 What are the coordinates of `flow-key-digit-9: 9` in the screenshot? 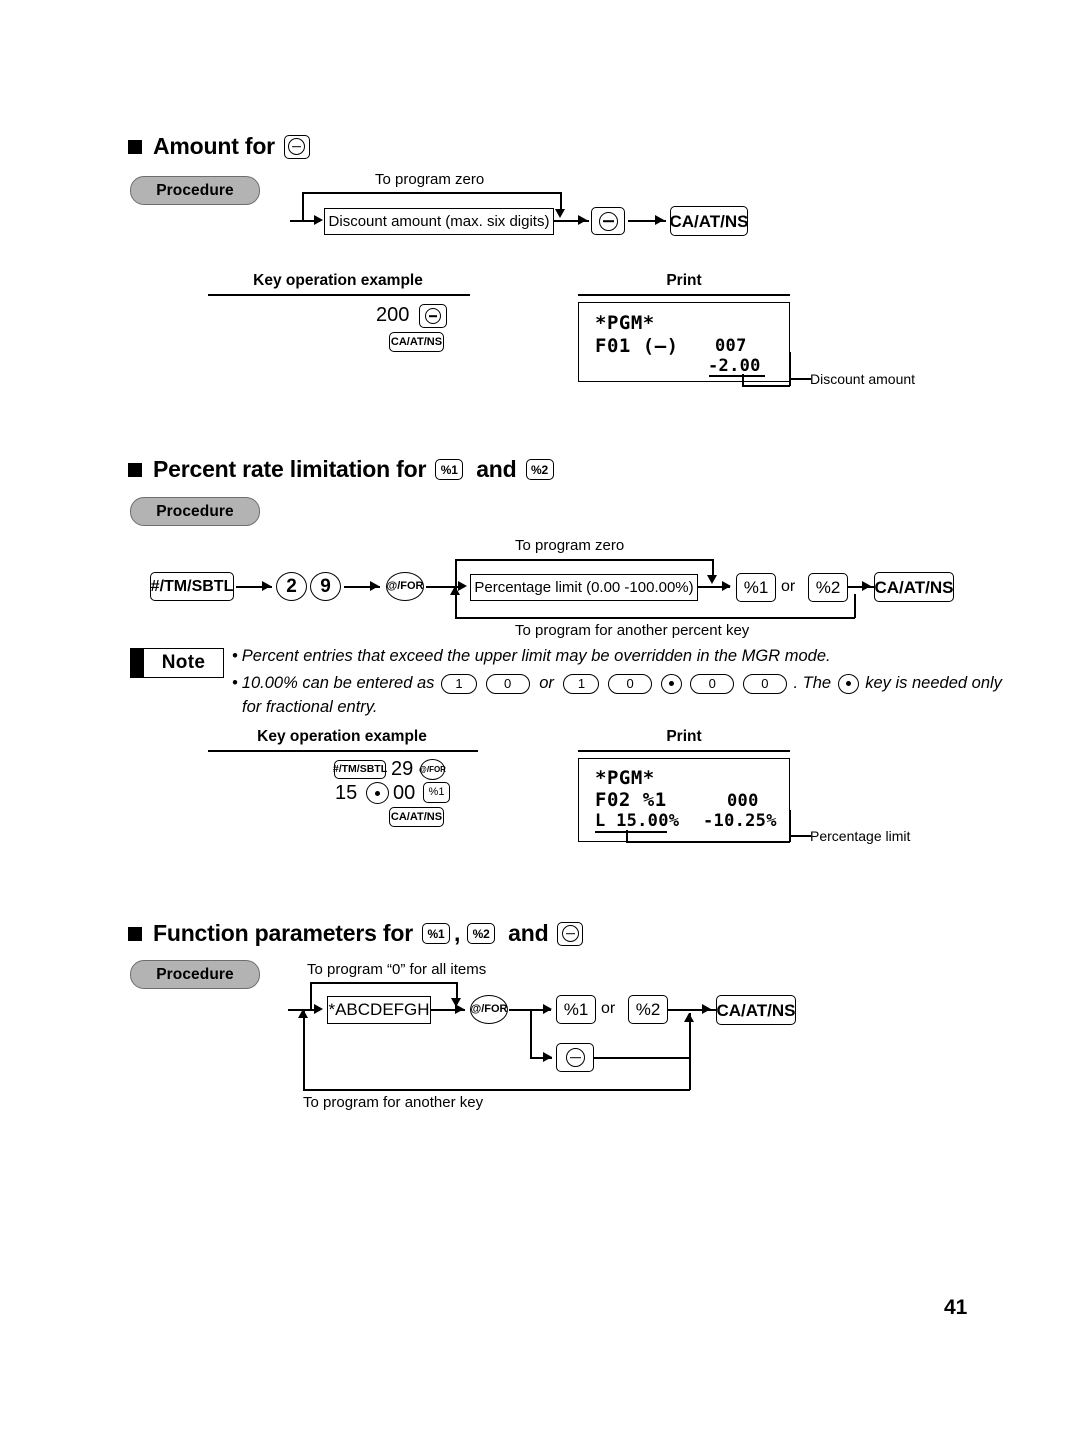 It's located at (325, 586).